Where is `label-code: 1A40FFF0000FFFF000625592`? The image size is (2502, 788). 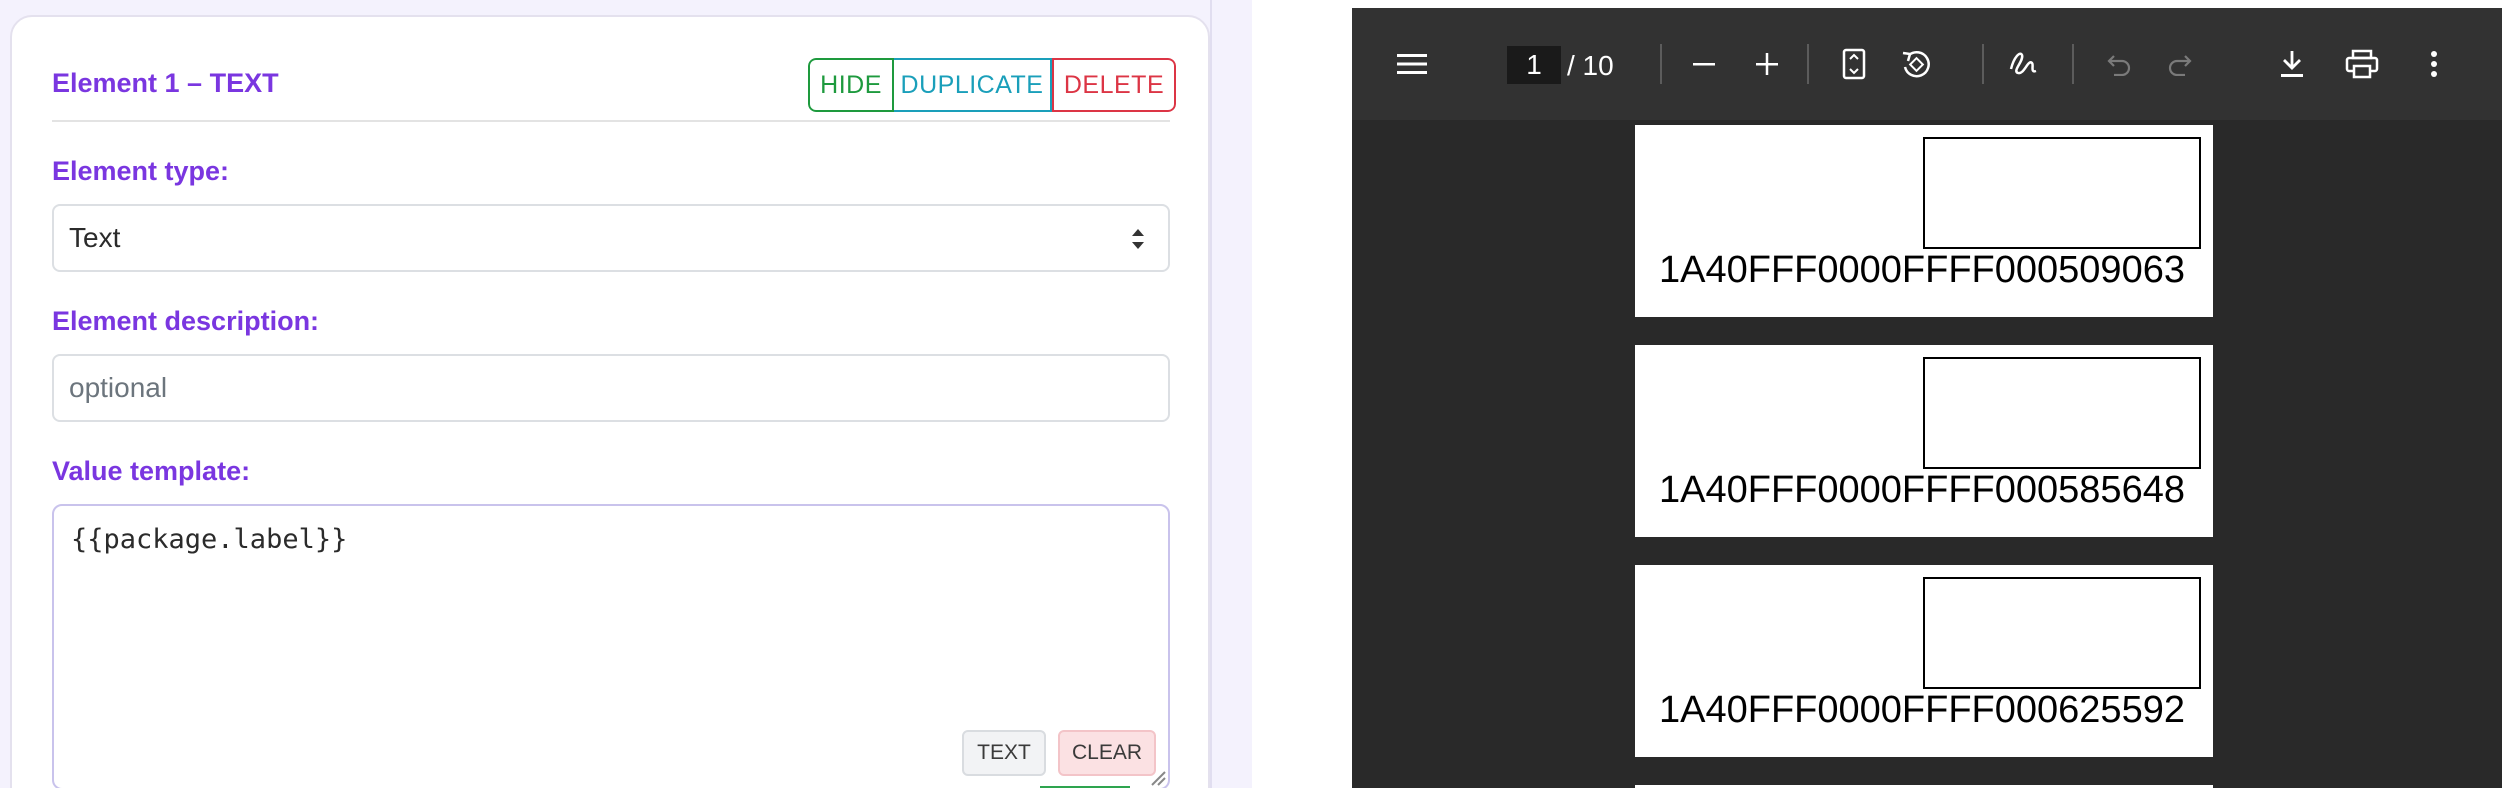 label-code: 1A40FFF0000FFFF000625592 is located at coordinates (1922, 710).